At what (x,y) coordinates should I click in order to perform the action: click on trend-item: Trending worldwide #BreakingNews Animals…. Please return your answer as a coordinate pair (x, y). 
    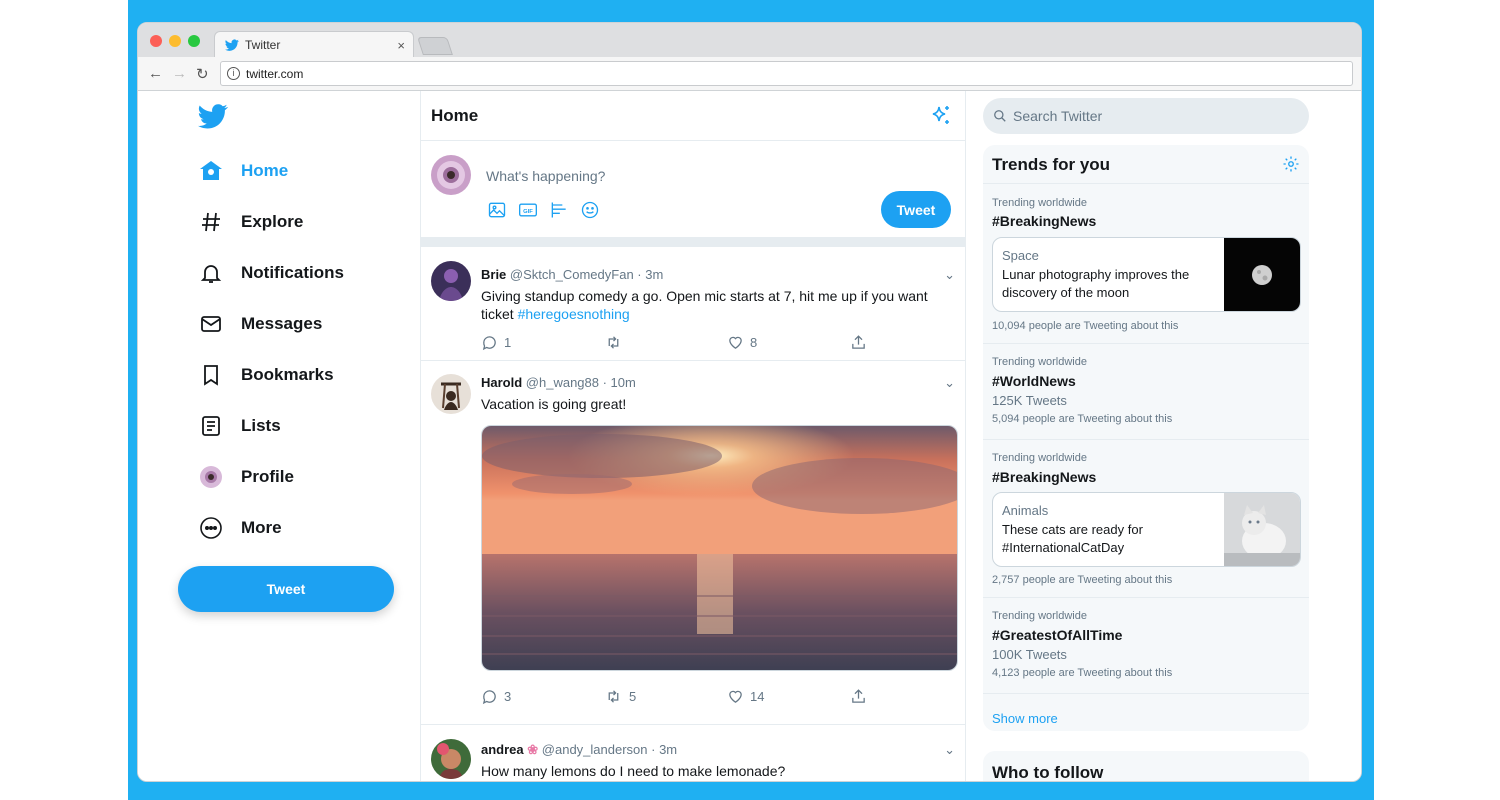
    Looking at the image, I should click on (1146, 518).